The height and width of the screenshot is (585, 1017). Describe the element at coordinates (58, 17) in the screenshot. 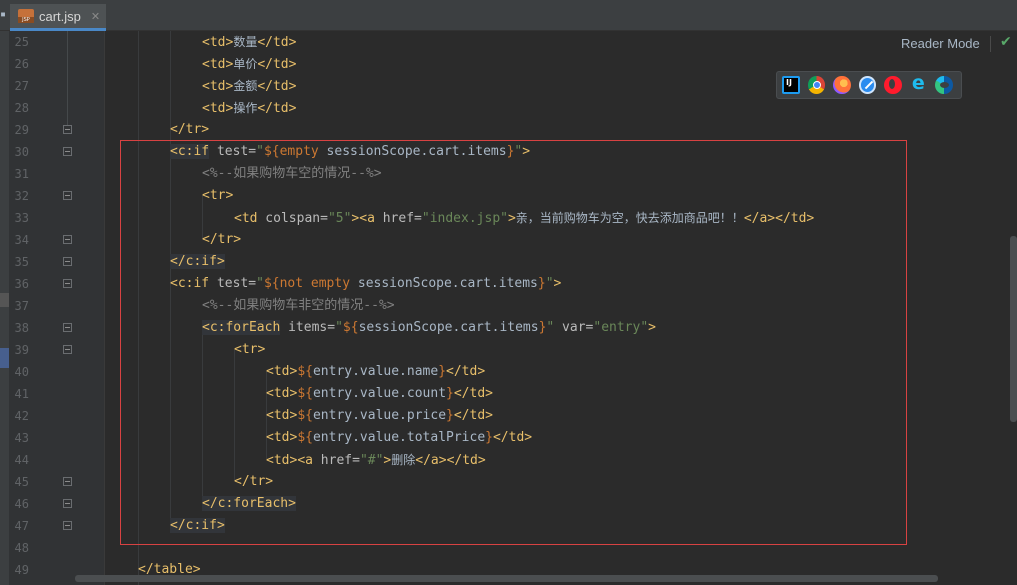

I see `tab-cart-jsp: JSP cart.jsp ✕` at that location.